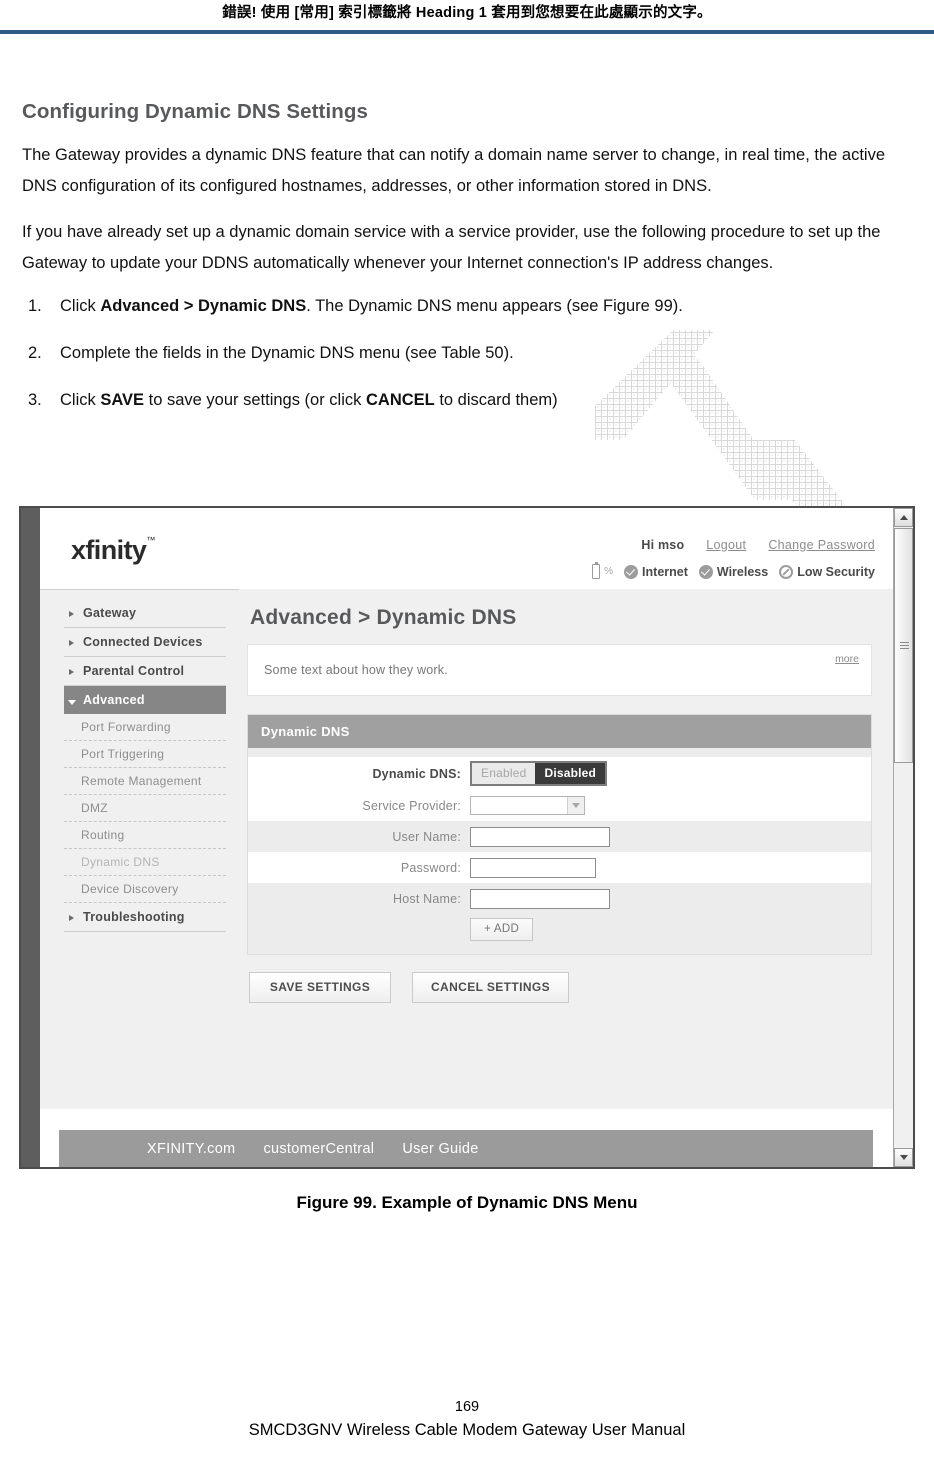  What do you see at coordinates (758, 545) in the screenshot?
I see `account-bar: Hi mso Logout Change Password` at bounding box center [758, 545].